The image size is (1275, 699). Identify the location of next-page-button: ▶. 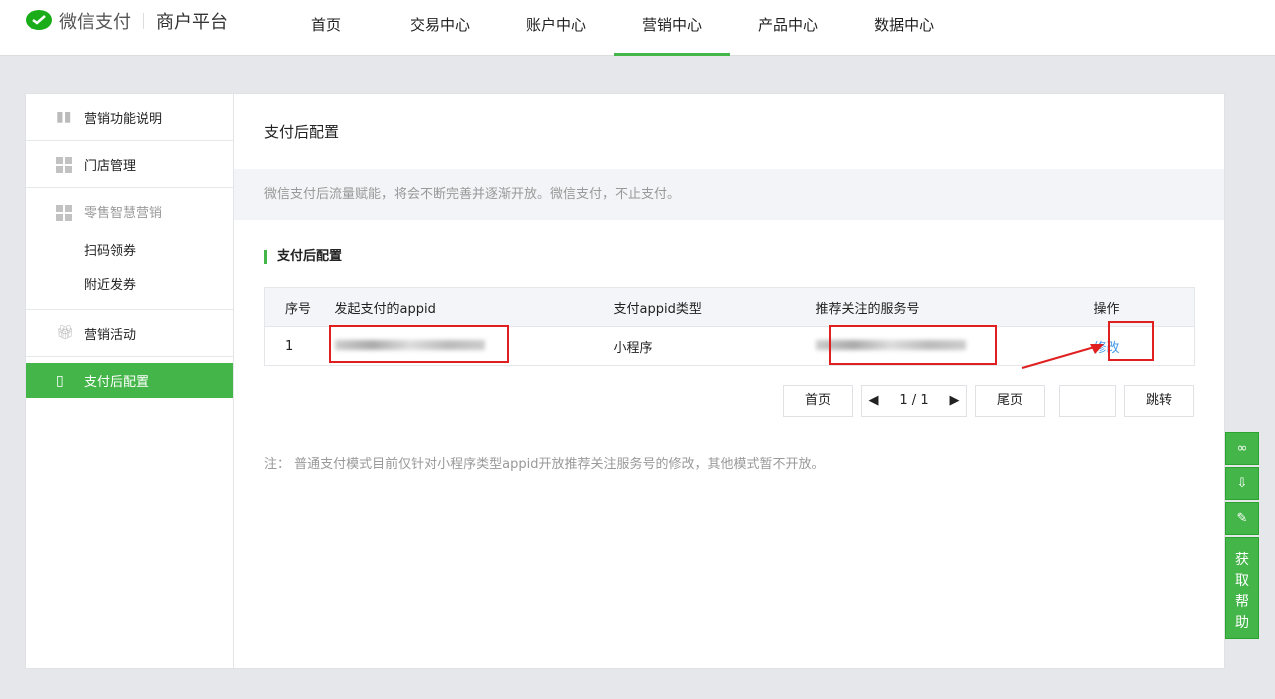
(955, 401).